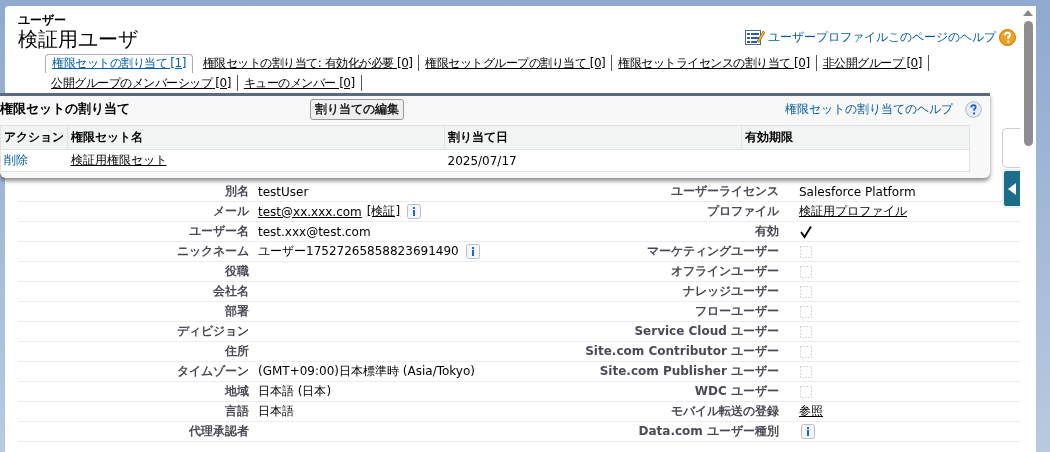 The width and height of the screenshot is (1050, 452). Describe the element at coordinates (16, 160) in the screenshot. I see `delete-link: 削除` at that location.